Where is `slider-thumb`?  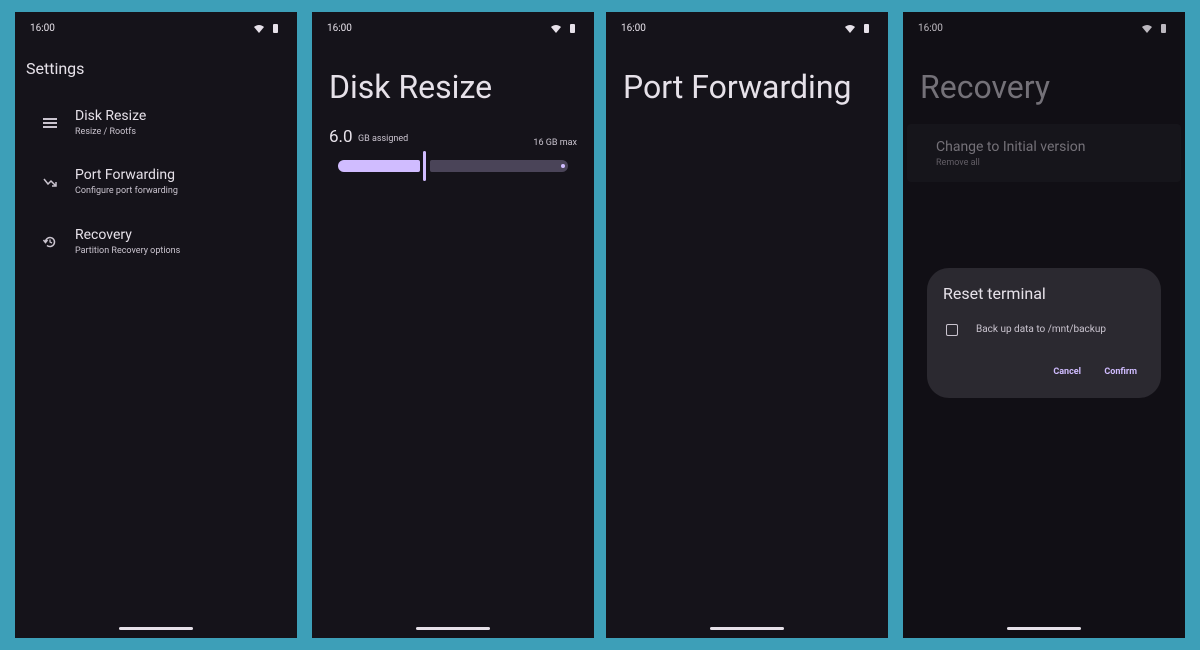
slider-thumb is located at coordinates (424, 166).